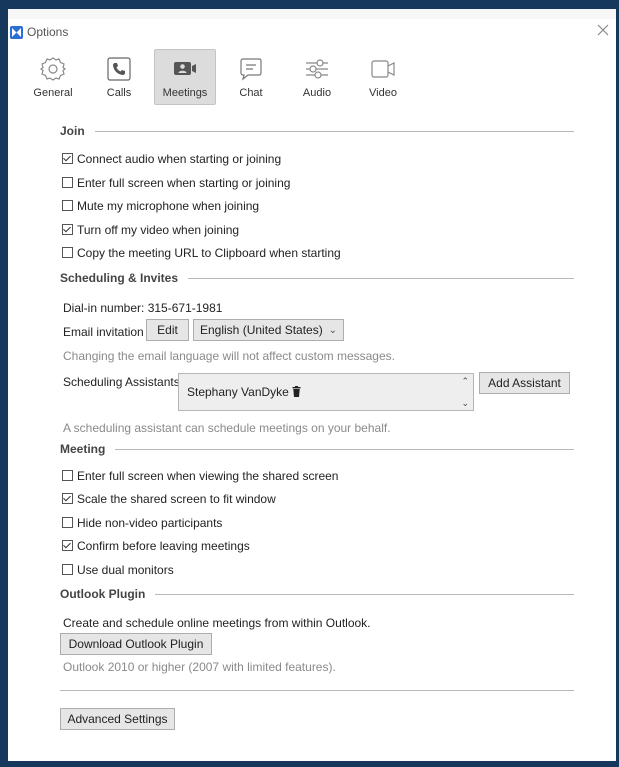 Image resolution: width=619 pixels, height=767 pixels. I want to click on tab-audio: Audio, so click(317, 77).